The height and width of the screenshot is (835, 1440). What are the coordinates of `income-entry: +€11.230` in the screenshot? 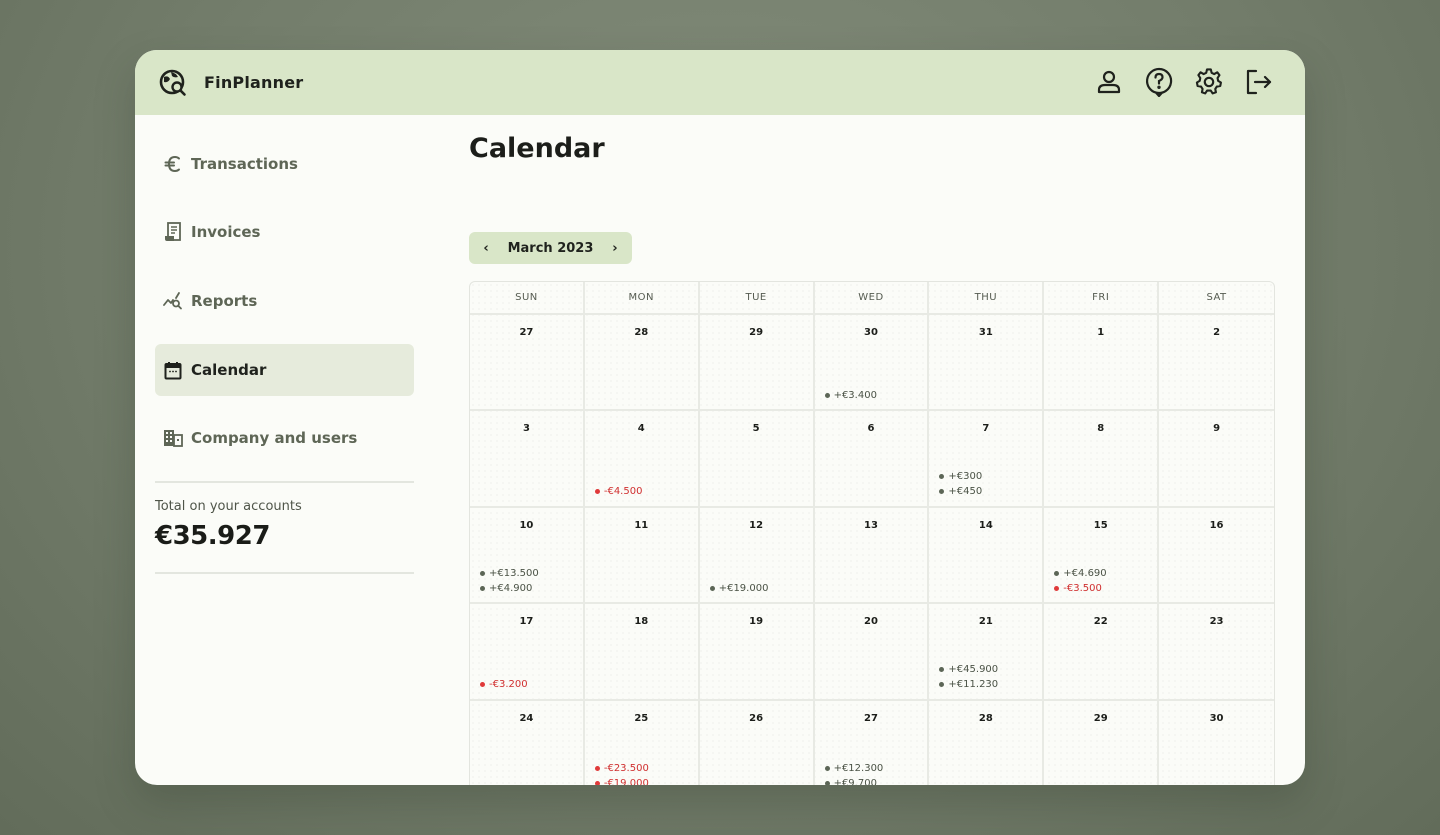 It's located at (968, 685).